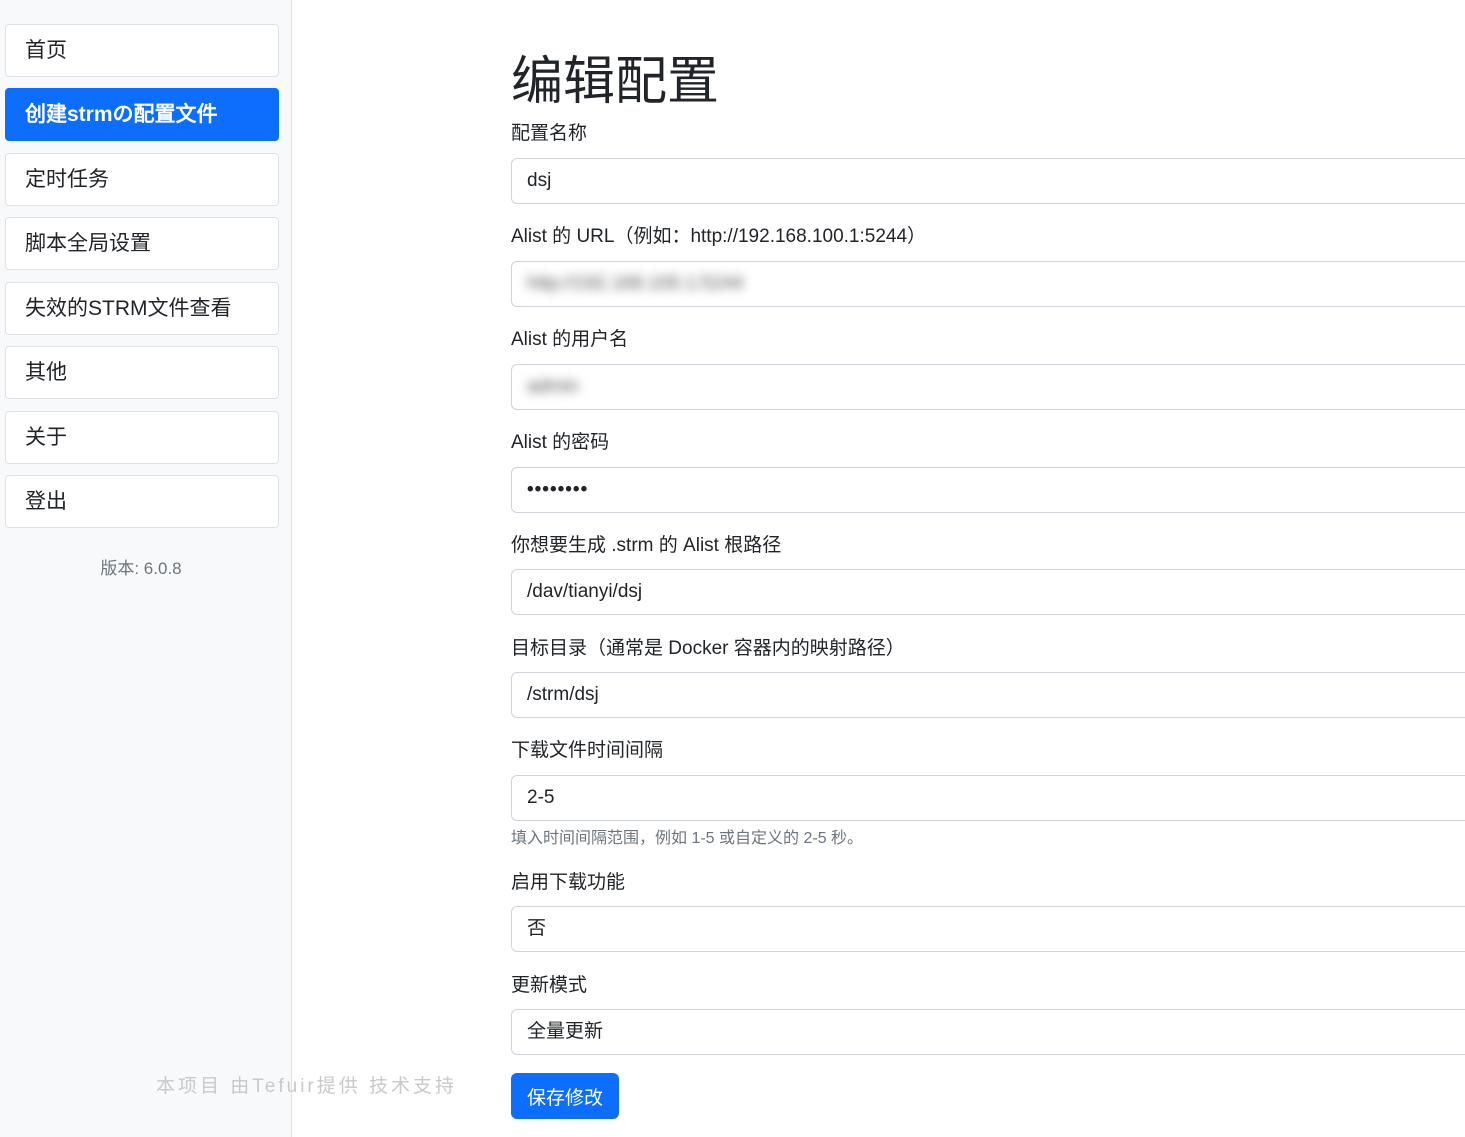 This screenshot has width=1465, height=1137. What do you see at coordinates (687, 838) in the screenshot?
I see `download-interval-help: 填入时间间隔范围，例如 1-5 或自定义的 2-5 秒。` at bounding box center [687, 838].